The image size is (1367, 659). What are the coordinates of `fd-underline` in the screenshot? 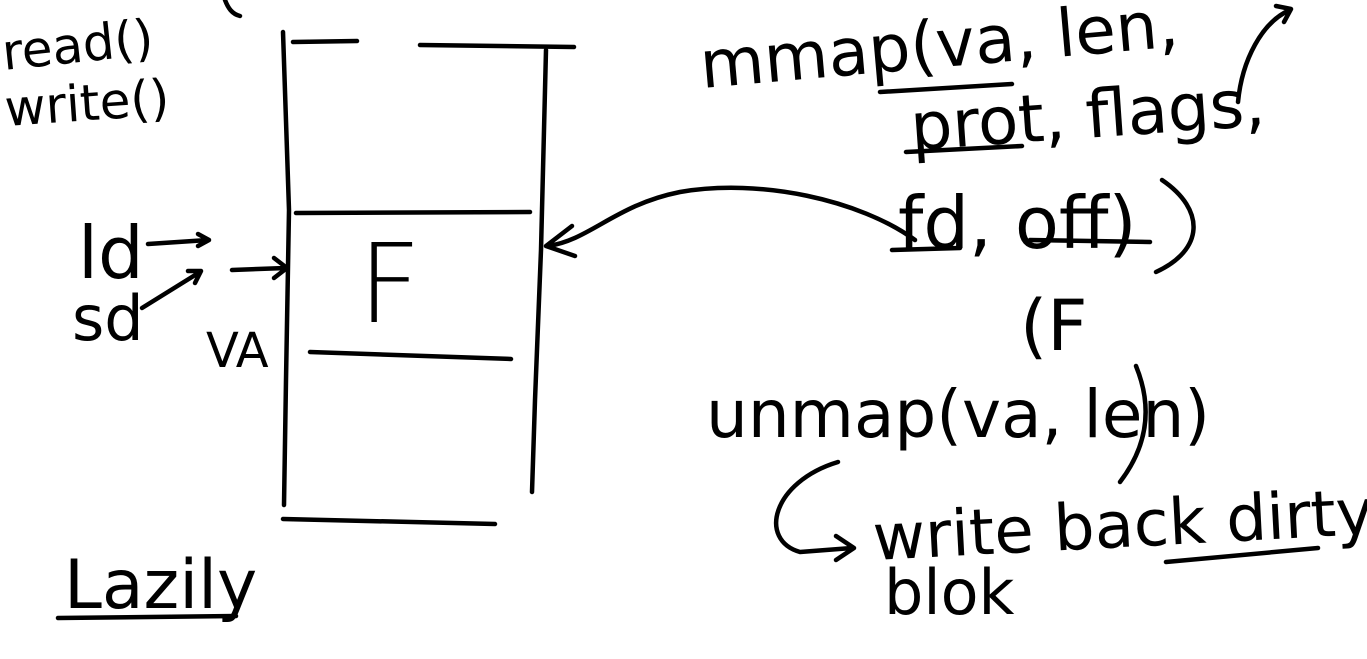 It's located at (926, 249).